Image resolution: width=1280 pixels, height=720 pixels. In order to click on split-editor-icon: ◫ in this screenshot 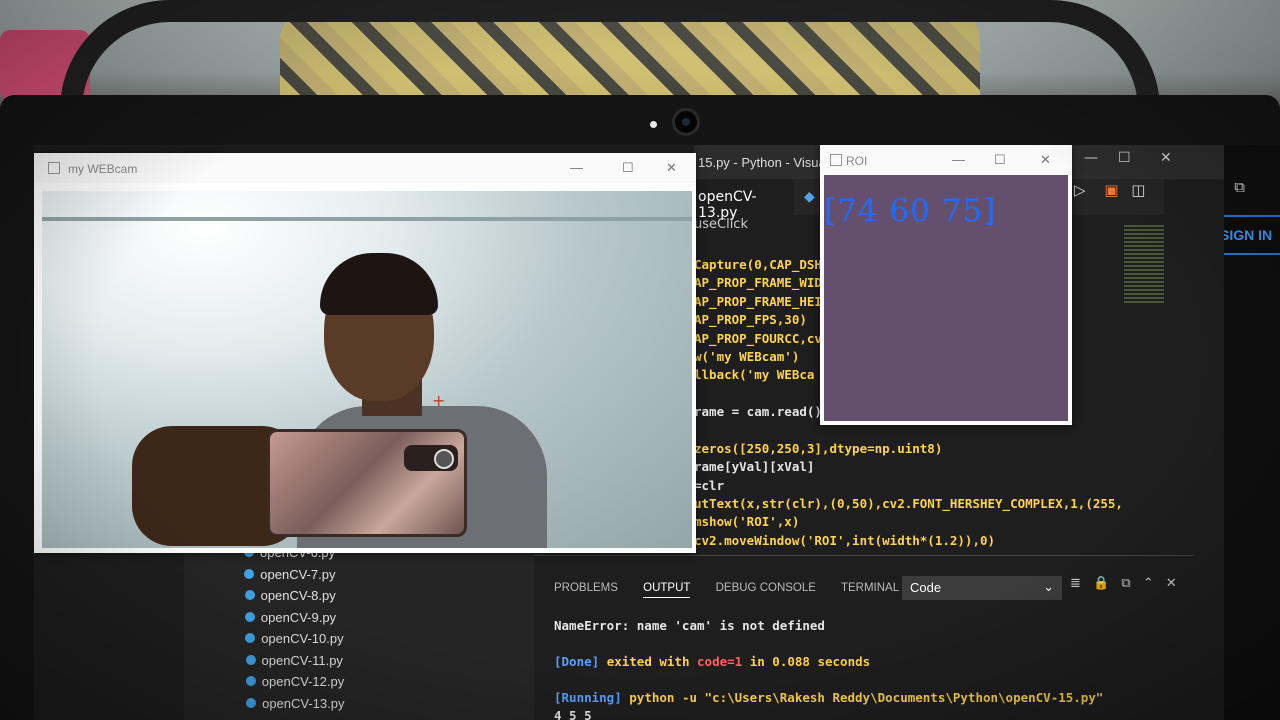, I will do `click(1138, 190)`.